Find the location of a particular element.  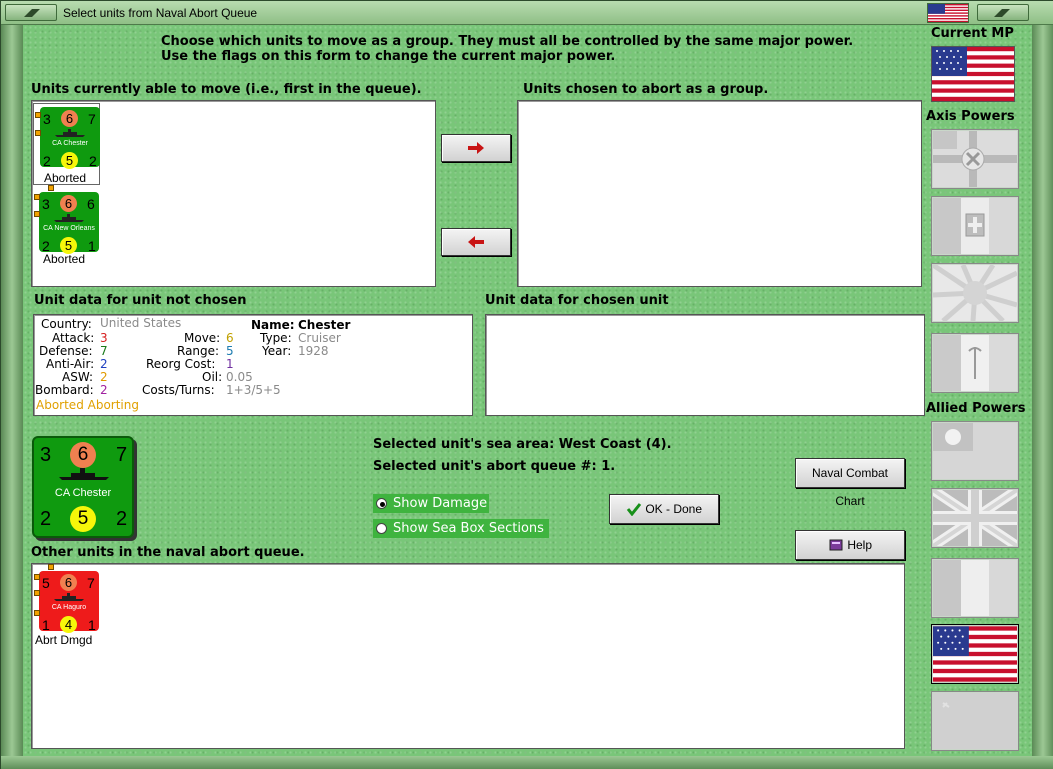

counter-range: 2 is located at coordinates (122, 519).